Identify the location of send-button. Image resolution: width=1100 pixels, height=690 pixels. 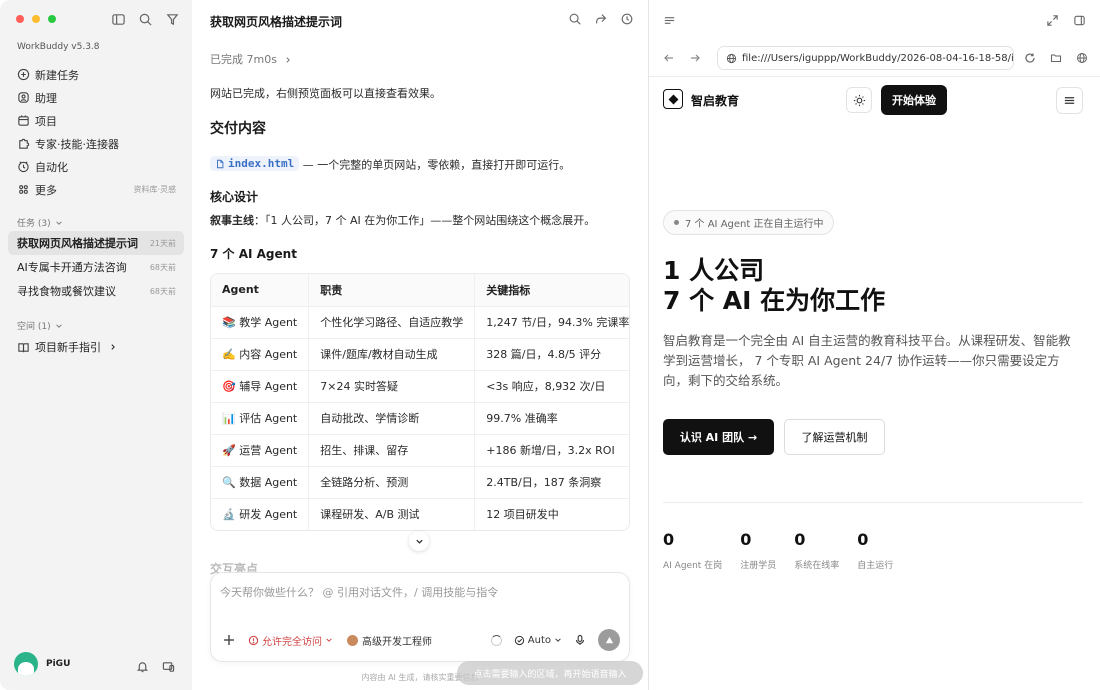
(609, 640).